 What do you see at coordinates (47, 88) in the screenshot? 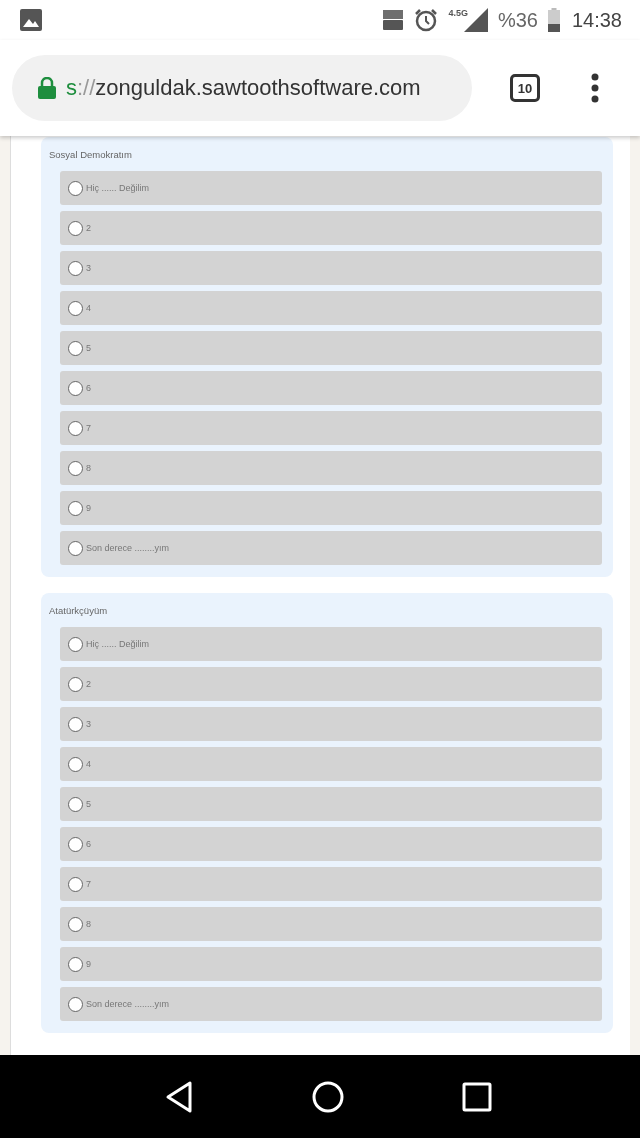
I see `lock-icon` at bounding box center [47, 88].